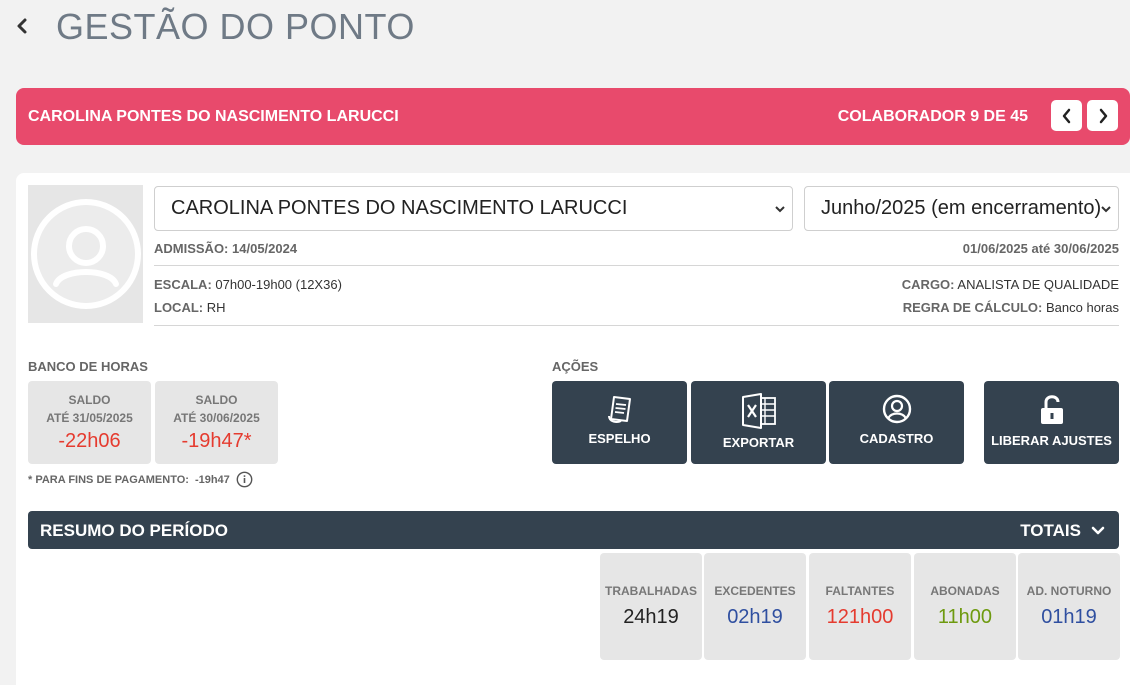  Describe the element at coordinates (213, 116) in the screenshot. I see `banner-employee-name: CAROLINA PONTES DO NASCIMENTO LARUCCI` at that location.